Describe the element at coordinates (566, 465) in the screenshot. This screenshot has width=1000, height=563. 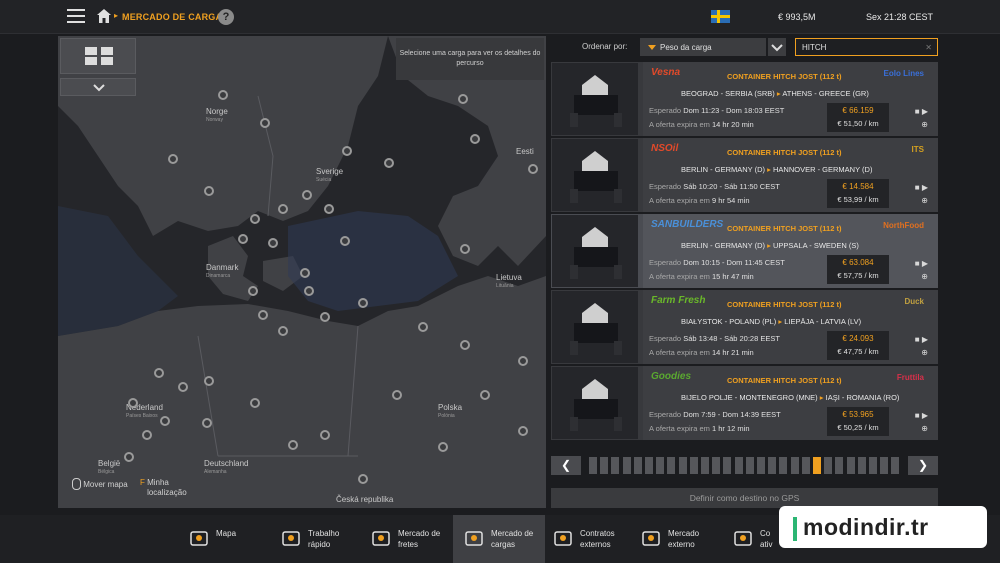
I see `prev-page-button: ❮` at that location.